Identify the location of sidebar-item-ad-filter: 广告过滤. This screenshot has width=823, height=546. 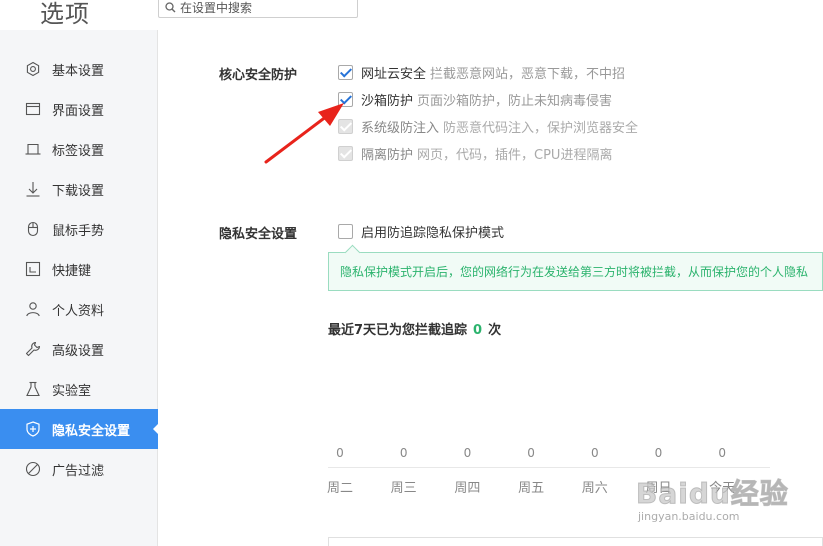
(79, 469).